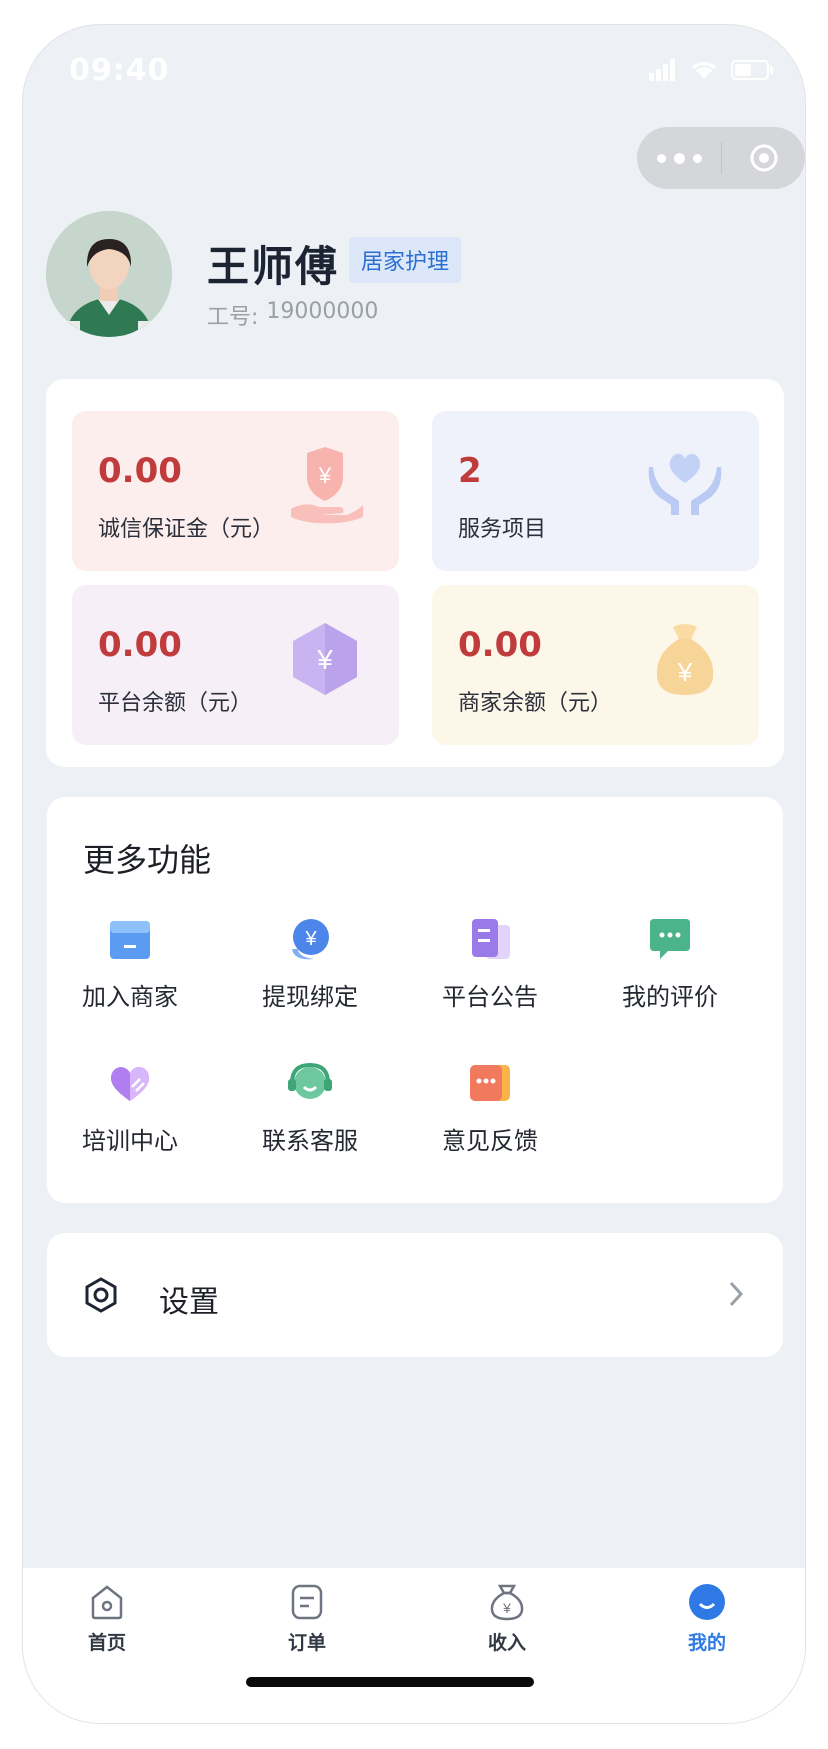 The height and width of the screenshot is (1749, 828). I want to click on hexagon-yen-icon: ¥, so click(325, 659).